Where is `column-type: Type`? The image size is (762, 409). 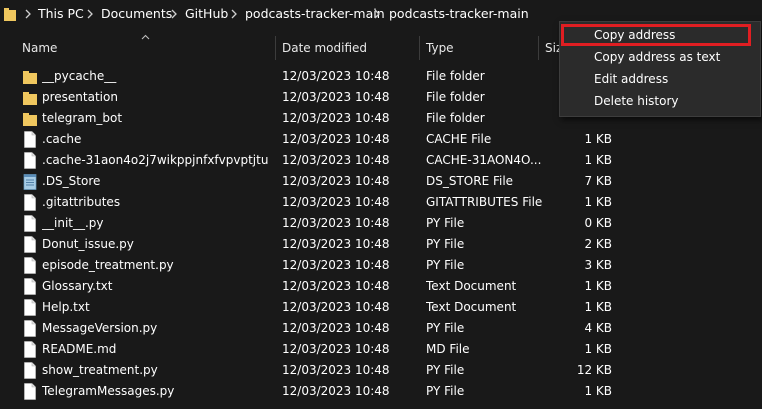 column-type: Type is located at coordinates (440, 48).